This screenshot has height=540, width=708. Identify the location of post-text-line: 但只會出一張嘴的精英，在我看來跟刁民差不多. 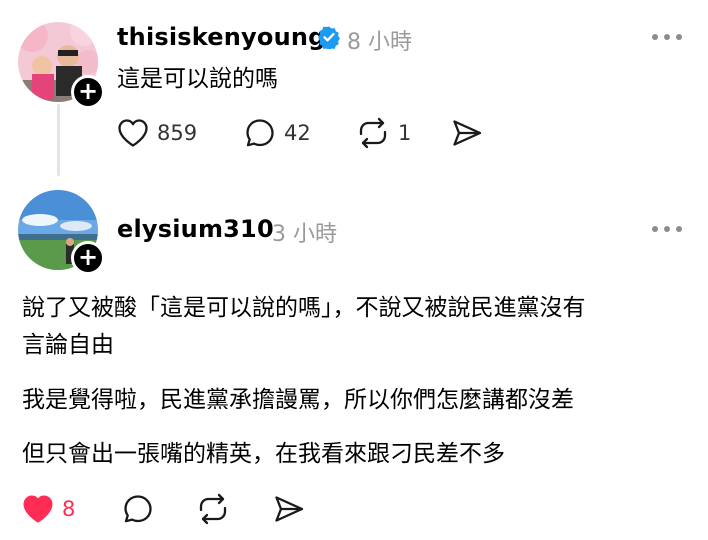
(263, 454).